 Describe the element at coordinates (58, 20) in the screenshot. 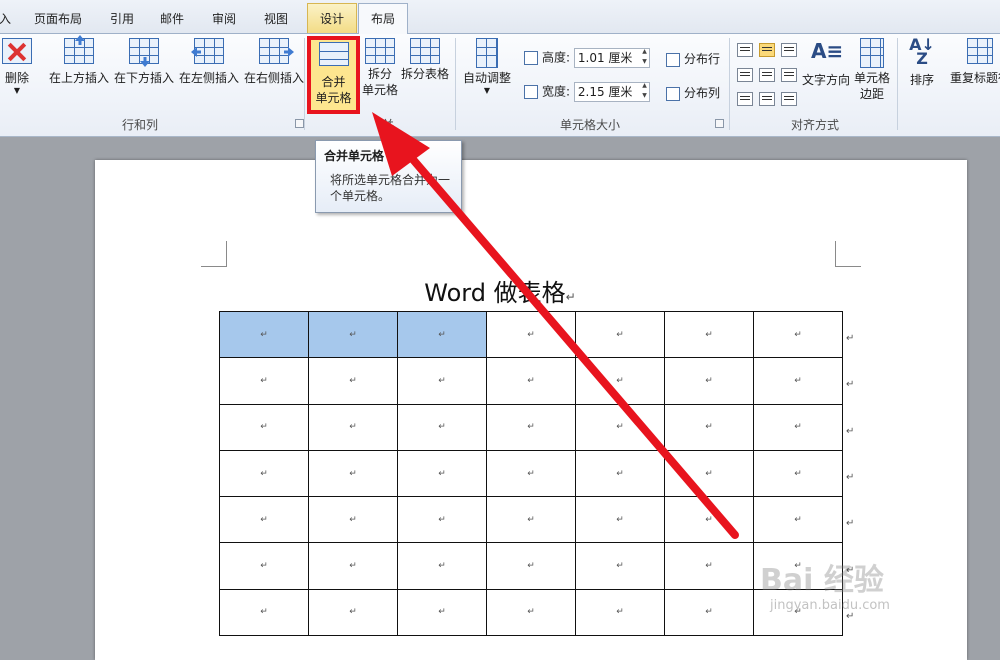

I see `tab-page-layout: 页面布局` at that location.